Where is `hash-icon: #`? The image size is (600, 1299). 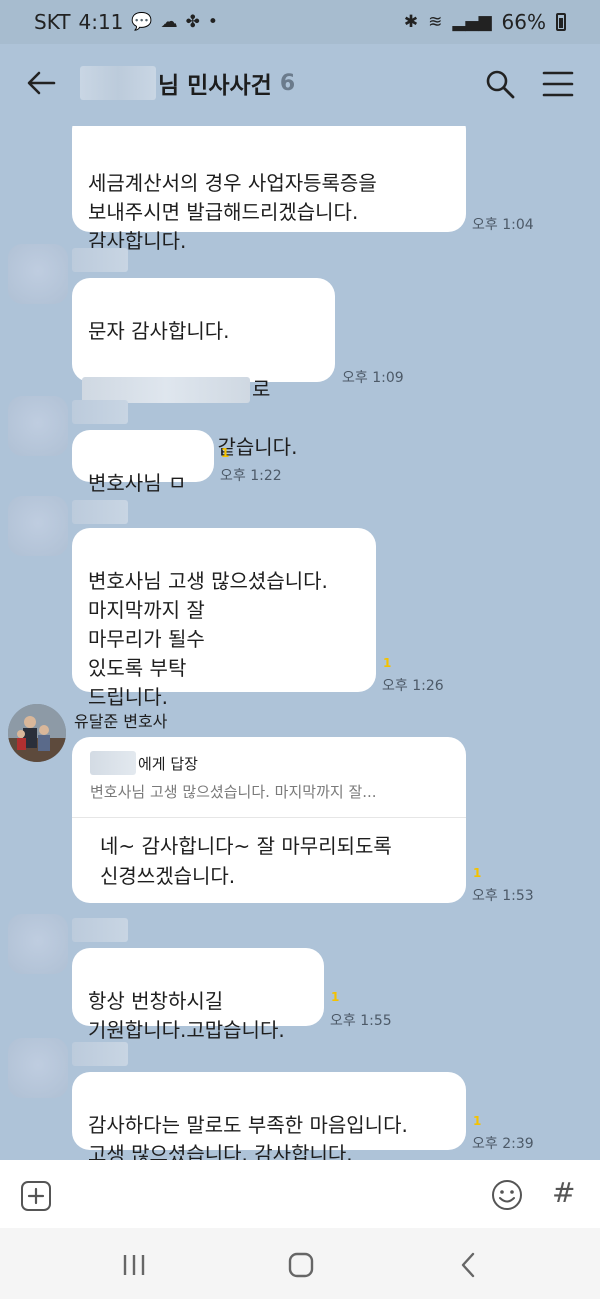 hash-icon: # is located at coordinates (563, 1192).